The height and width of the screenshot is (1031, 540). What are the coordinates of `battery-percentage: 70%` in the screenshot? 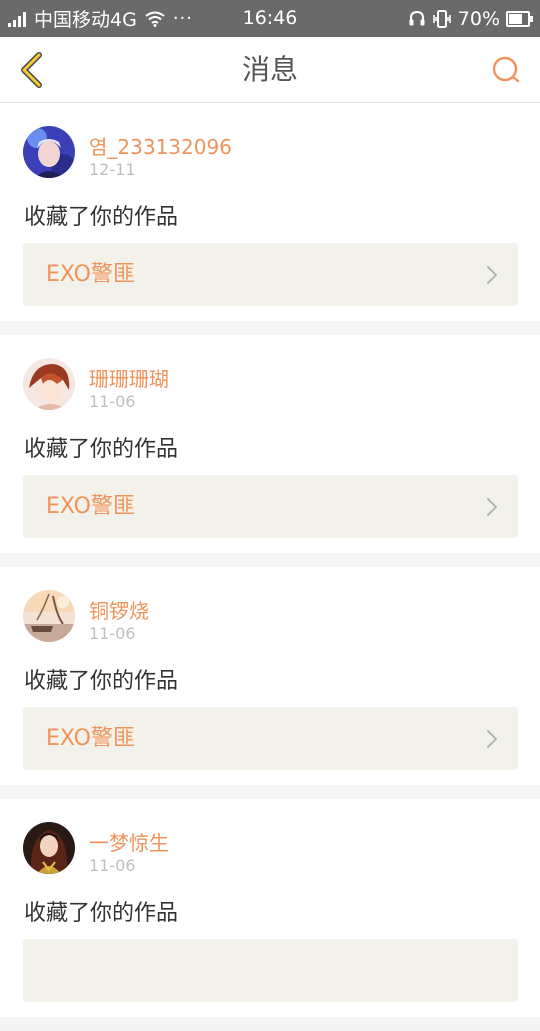 It's located at (478, 18).